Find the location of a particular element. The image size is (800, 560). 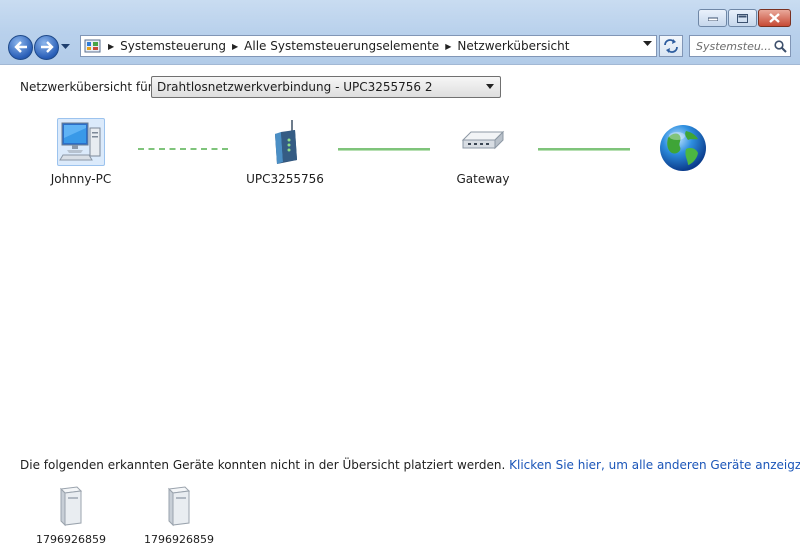

address-dropdown-icon is located at coordinates (647, 44).